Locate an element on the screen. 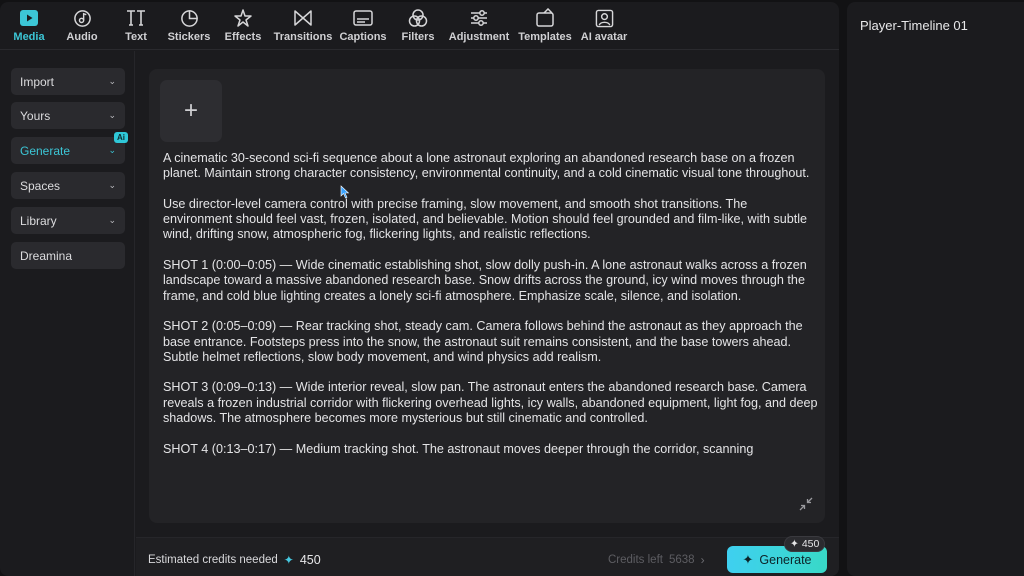  tab-label: Audio is located at coordinates (82, 37).